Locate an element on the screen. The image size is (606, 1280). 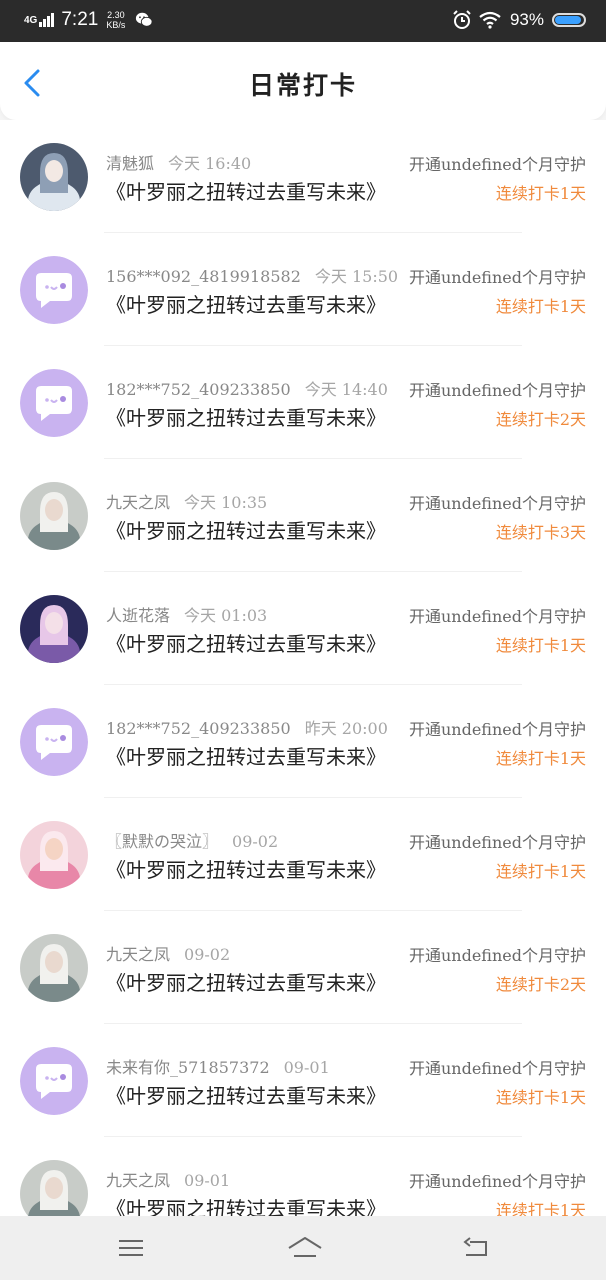
user-name: 清魅狐 is located at coordinates (130, 163).